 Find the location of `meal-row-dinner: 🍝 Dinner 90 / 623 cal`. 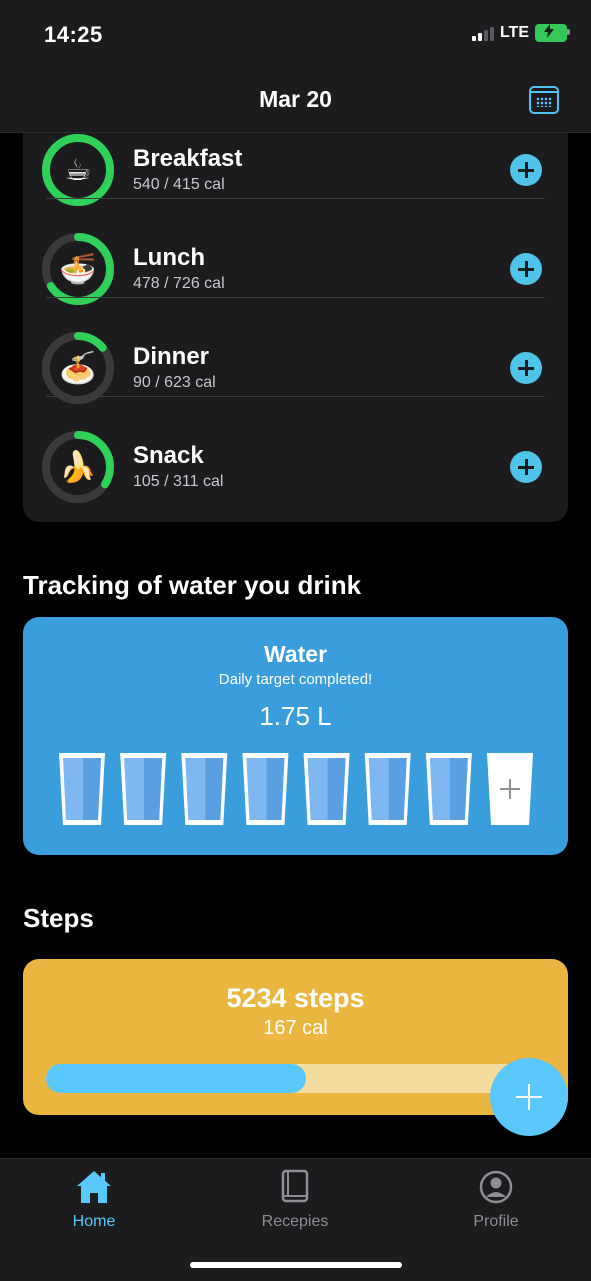

meal-row-dinner: 🍝 Dinner 90 / 623 cal is located at coordinates (295, 351).